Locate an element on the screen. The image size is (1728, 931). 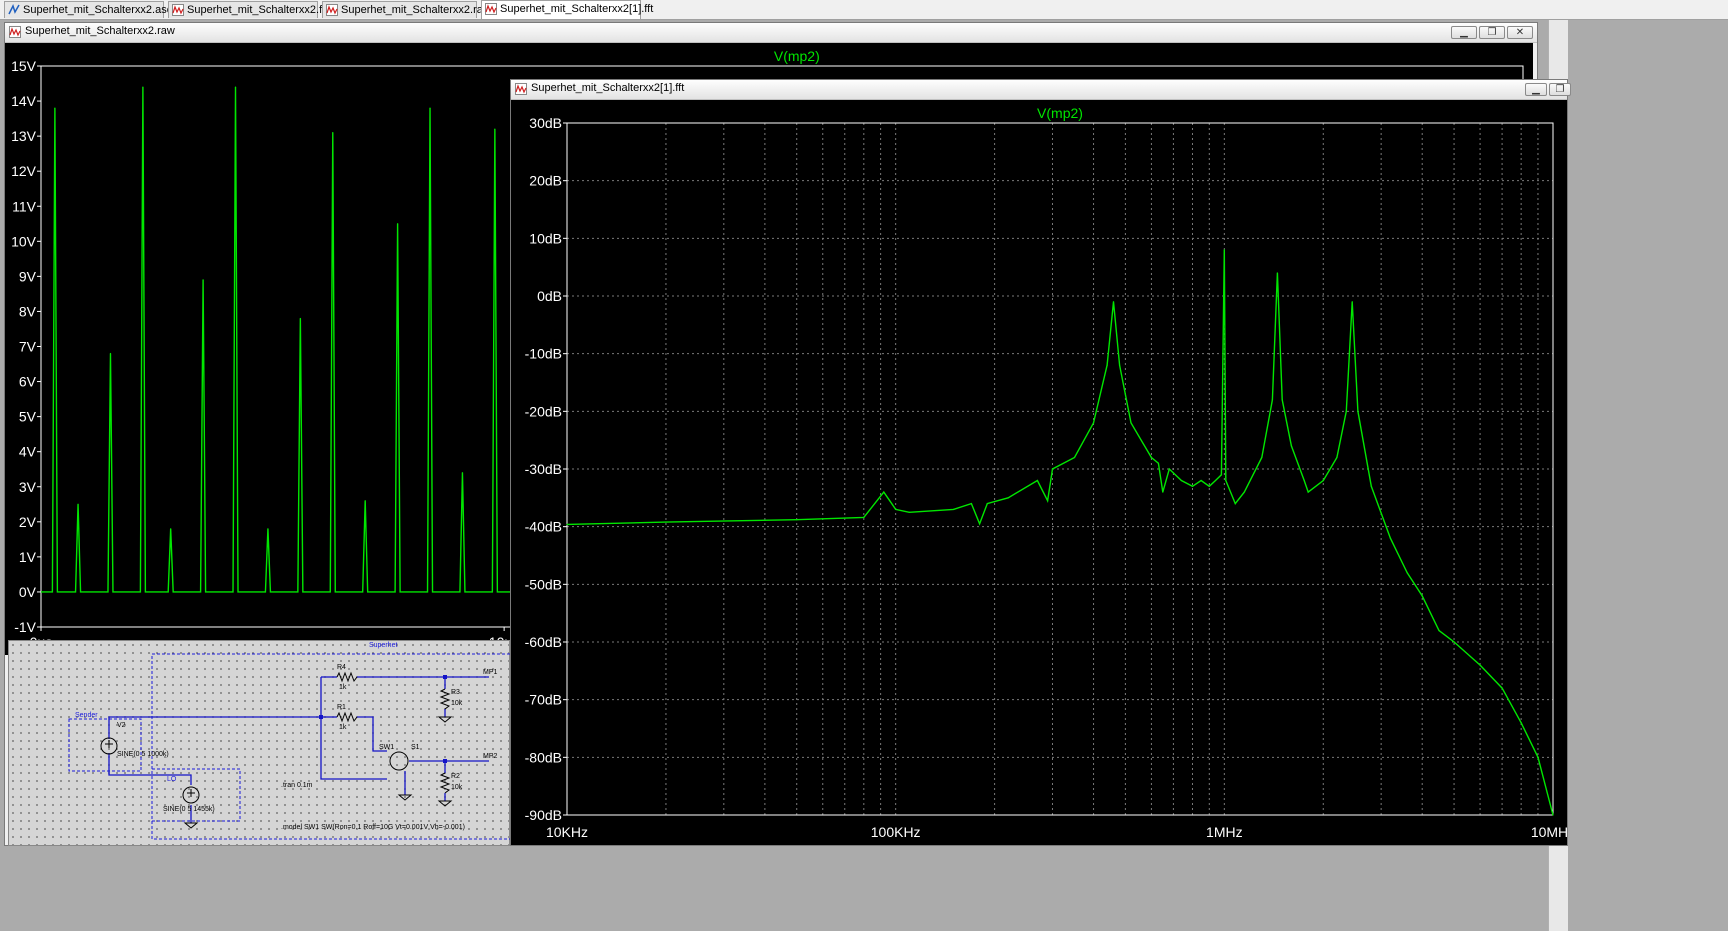
x-tick-label: 1MHz is located at coordinates (1224, 832).